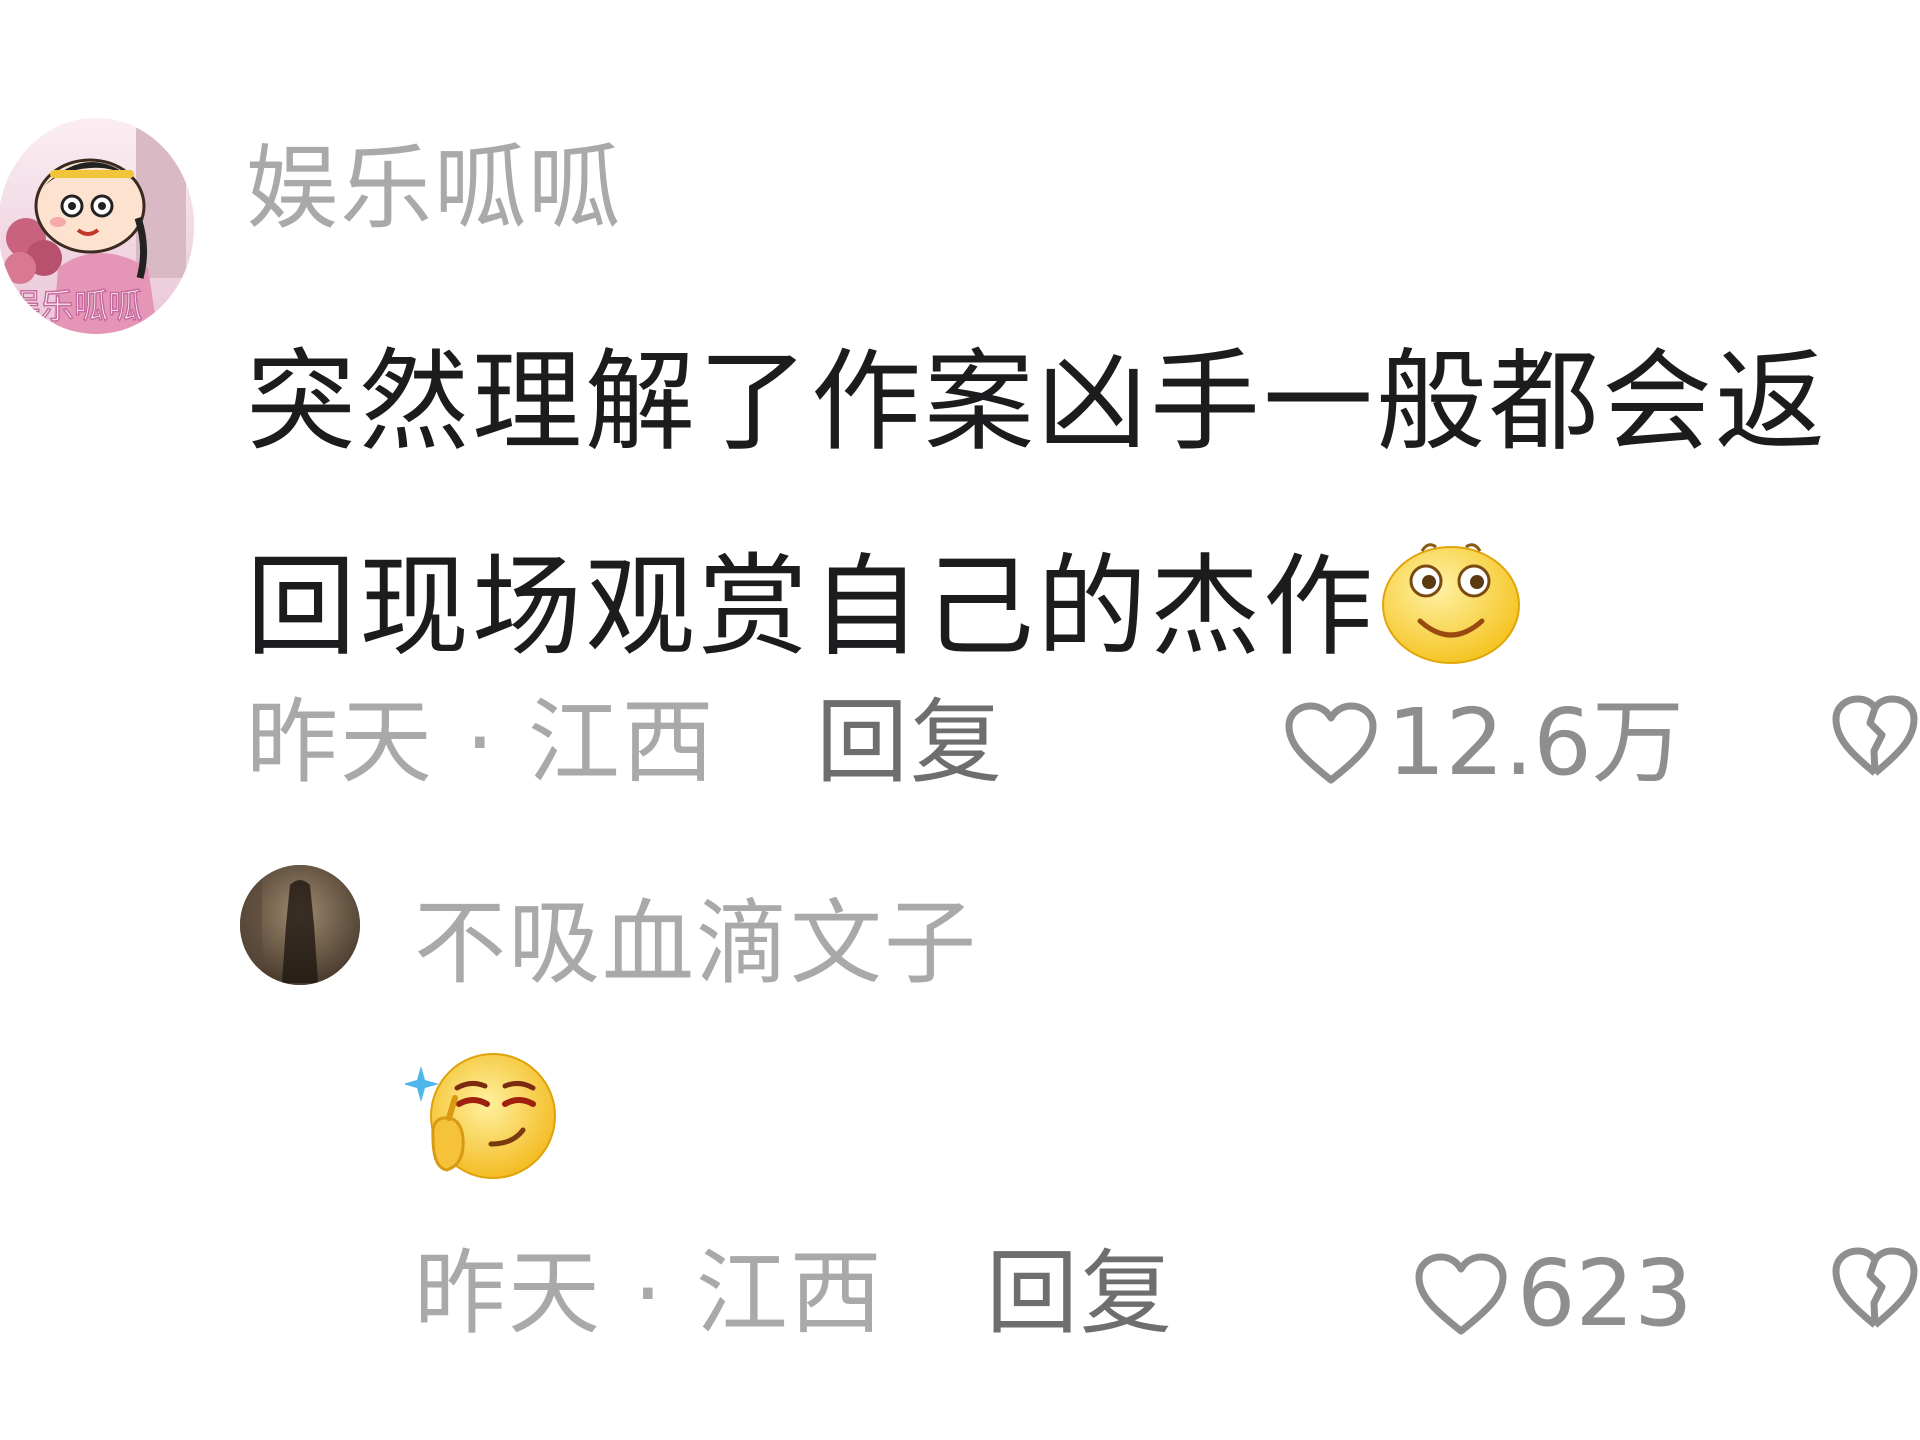 The image size is (1920, 1440). What do you see at coordinates (696, 944) in the screenshot?
I see `reply-username: 不吸血滴文子` at bounding box center [696, 944].